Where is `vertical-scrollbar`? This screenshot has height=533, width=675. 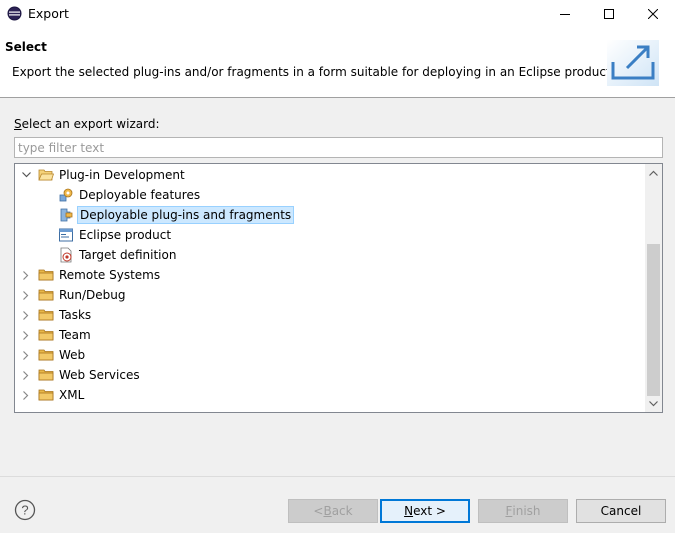
vertical-scrollbar is located at coordinates (653, 288).